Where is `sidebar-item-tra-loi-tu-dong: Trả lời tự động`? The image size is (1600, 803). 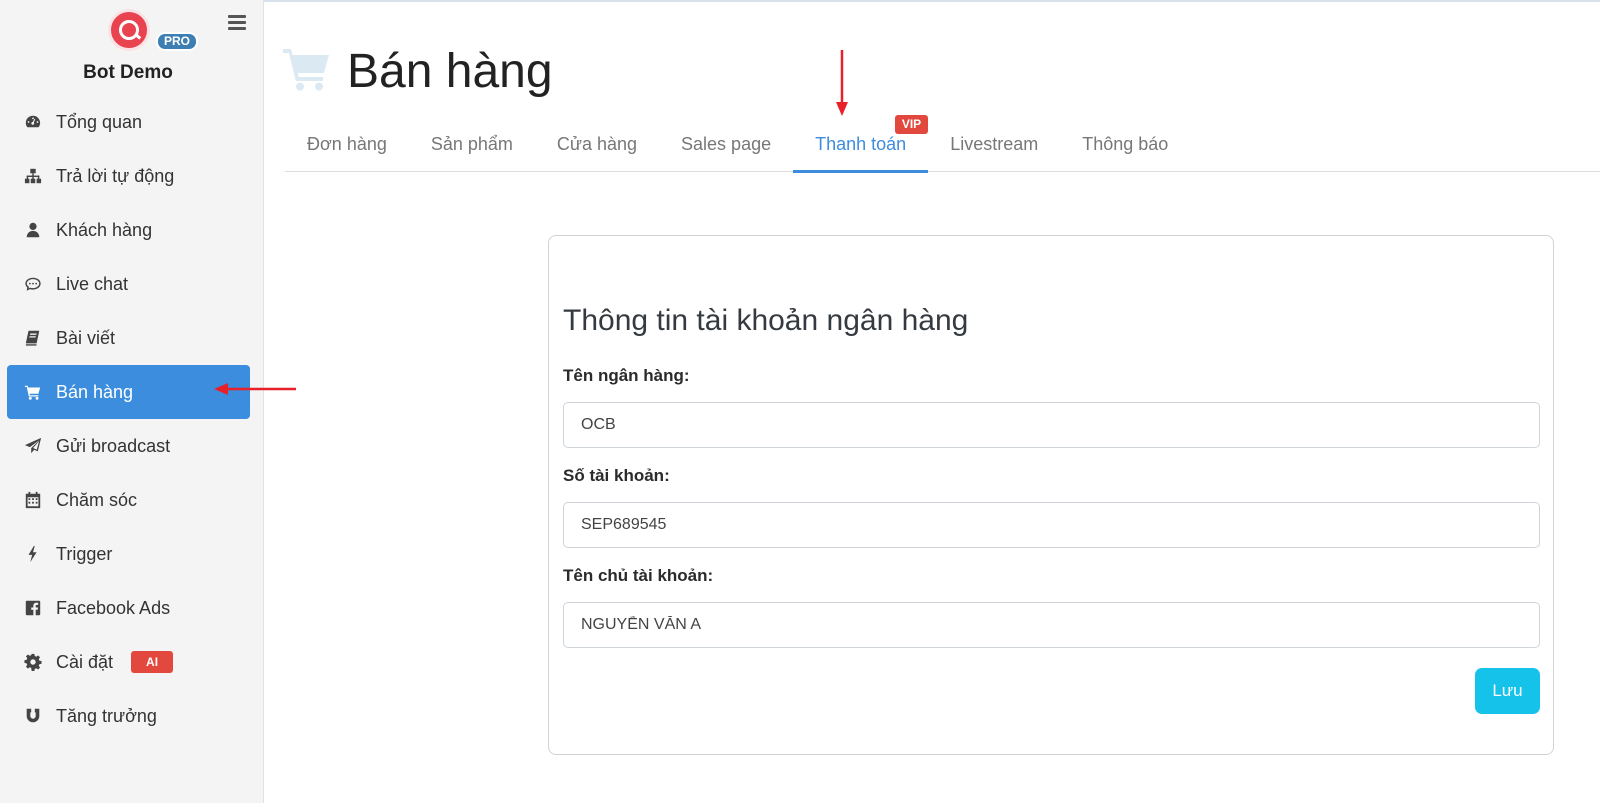
sidebar-item-tra-loi-tu-dong: Trả lời tự động is located at coordinates (128, 176).